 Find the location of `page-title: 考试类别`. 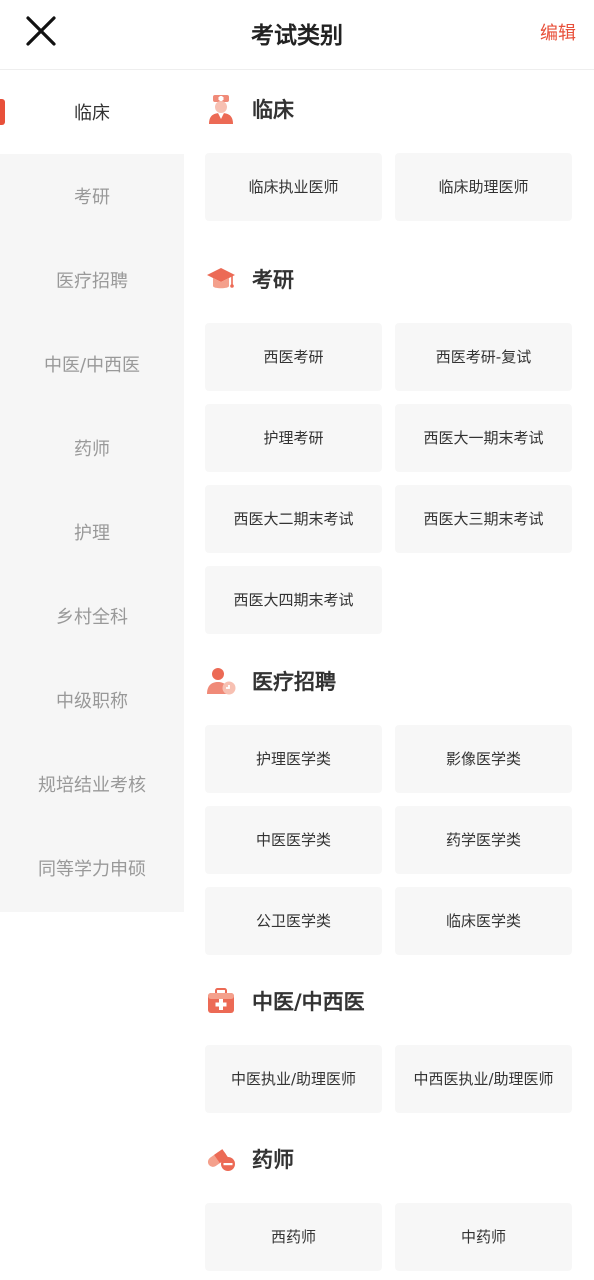

page-title: 考试类别 is located at coordinates (297, 36).